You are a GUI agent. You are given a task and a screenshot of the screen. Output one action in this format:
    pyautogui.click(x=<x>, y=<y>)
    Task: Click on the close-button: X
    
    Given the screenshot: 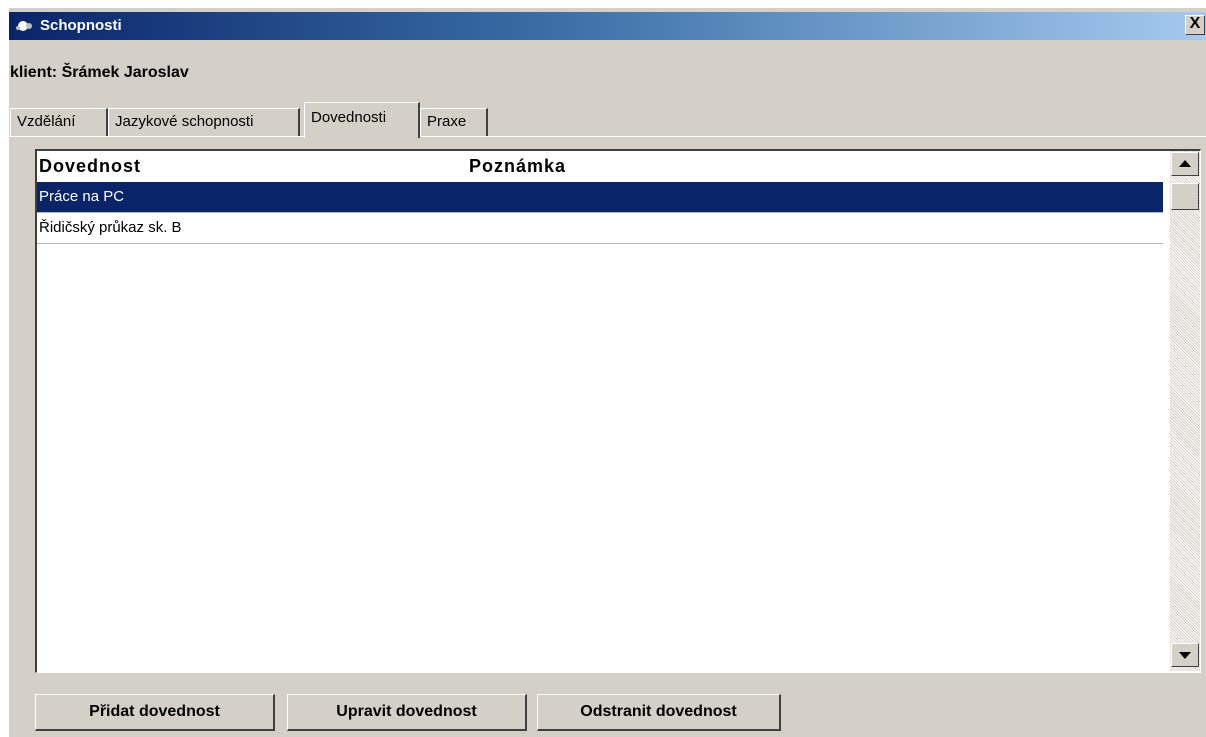 What is the action you would take?
    pyautogui.click(x=1195, y=25)
    